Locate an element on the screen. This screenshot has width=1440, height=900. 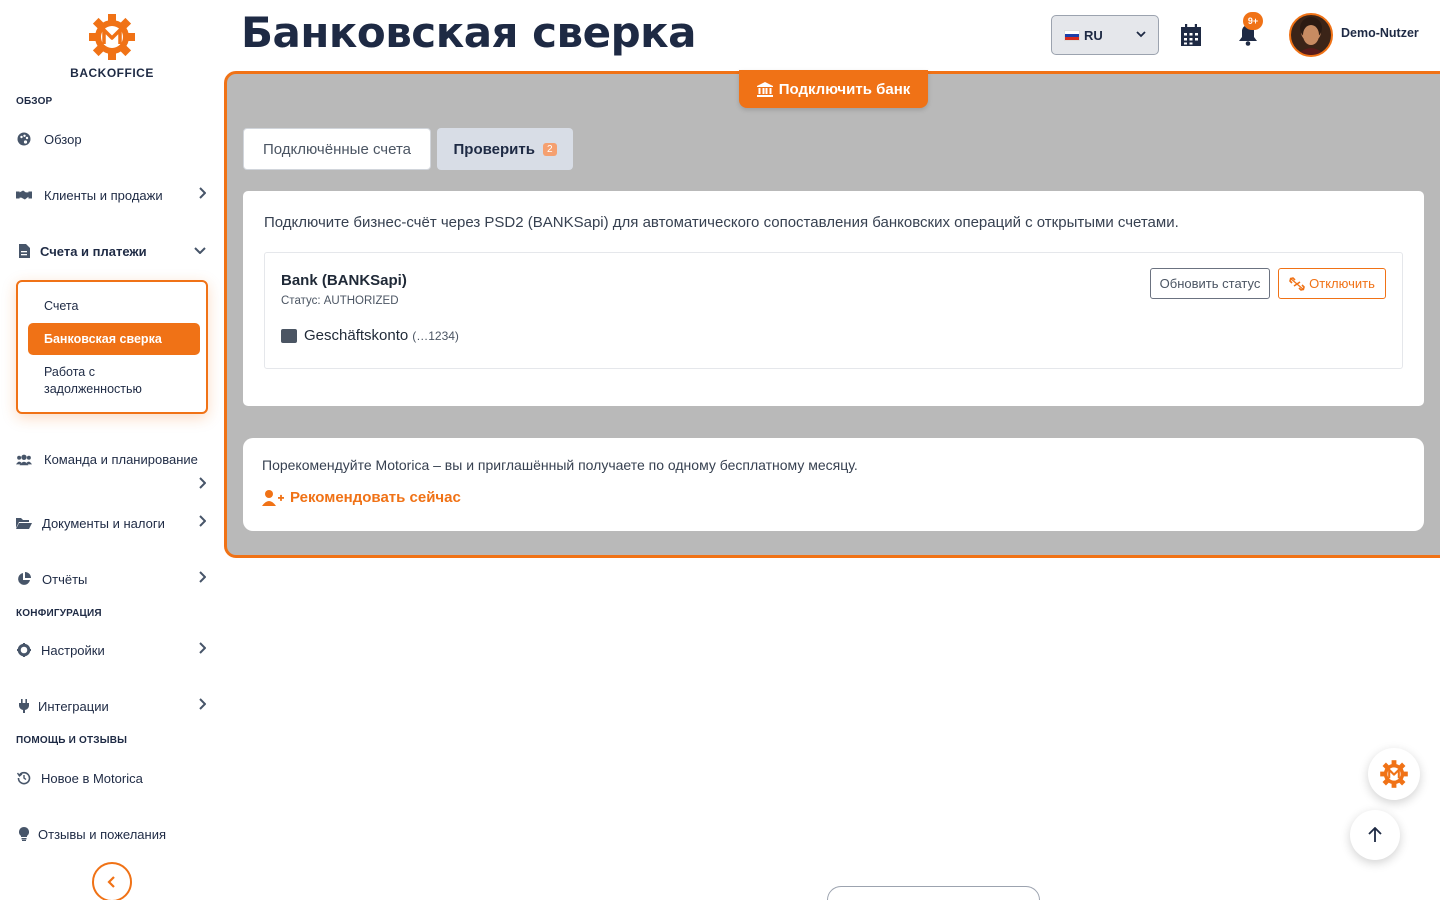
sidebar-item-label: Отчёты is located at coordinates (65, 579).